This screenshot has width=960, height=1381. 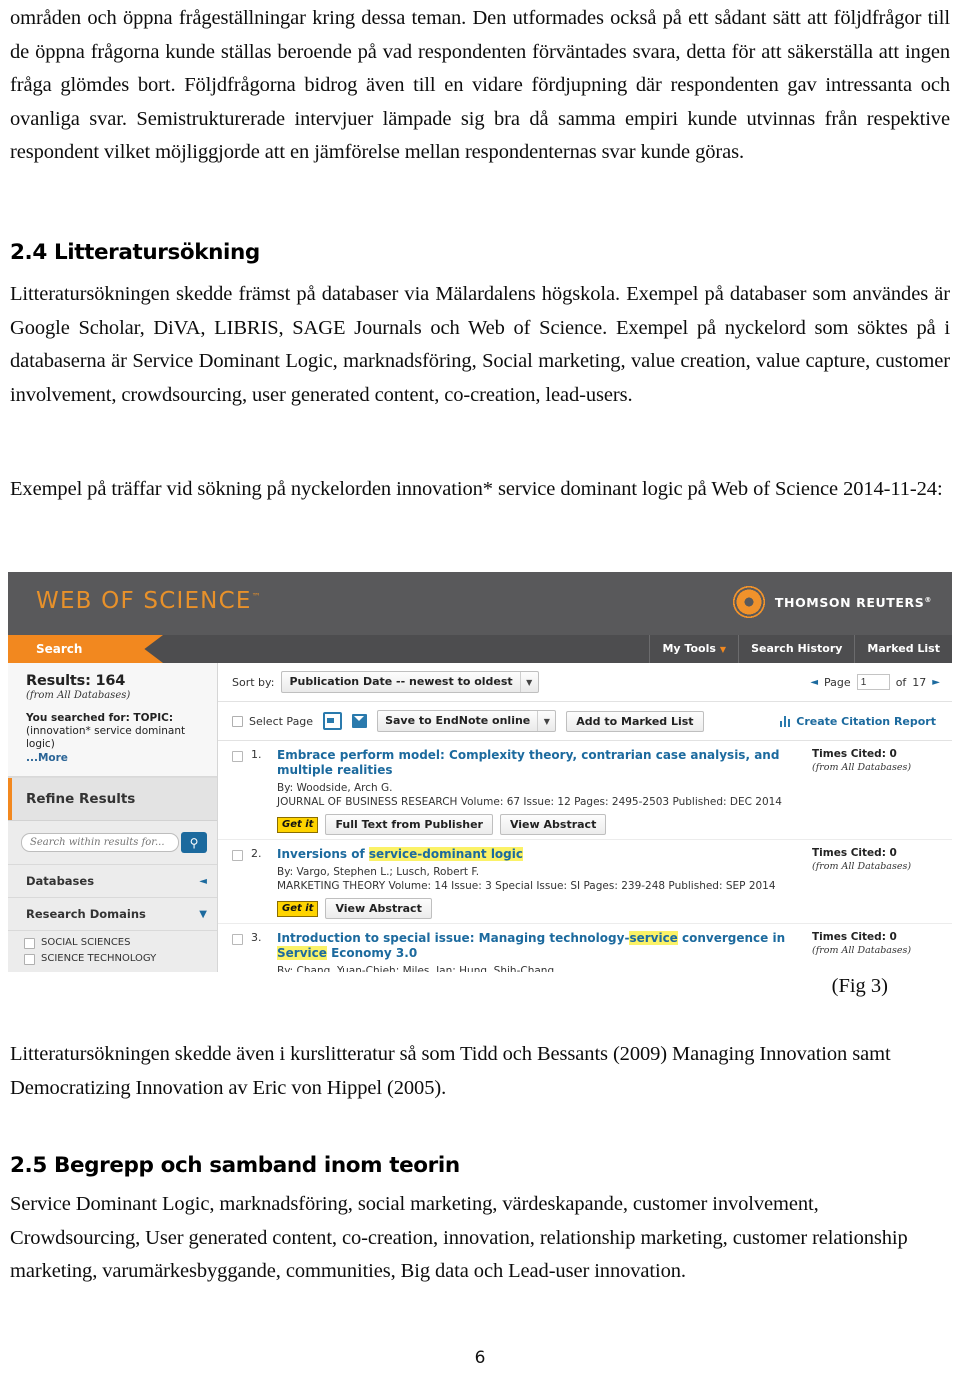 I want to click on heading-2-5: 2.5 Begrepp och samband inom teorin, so click(x=235, y=1165).